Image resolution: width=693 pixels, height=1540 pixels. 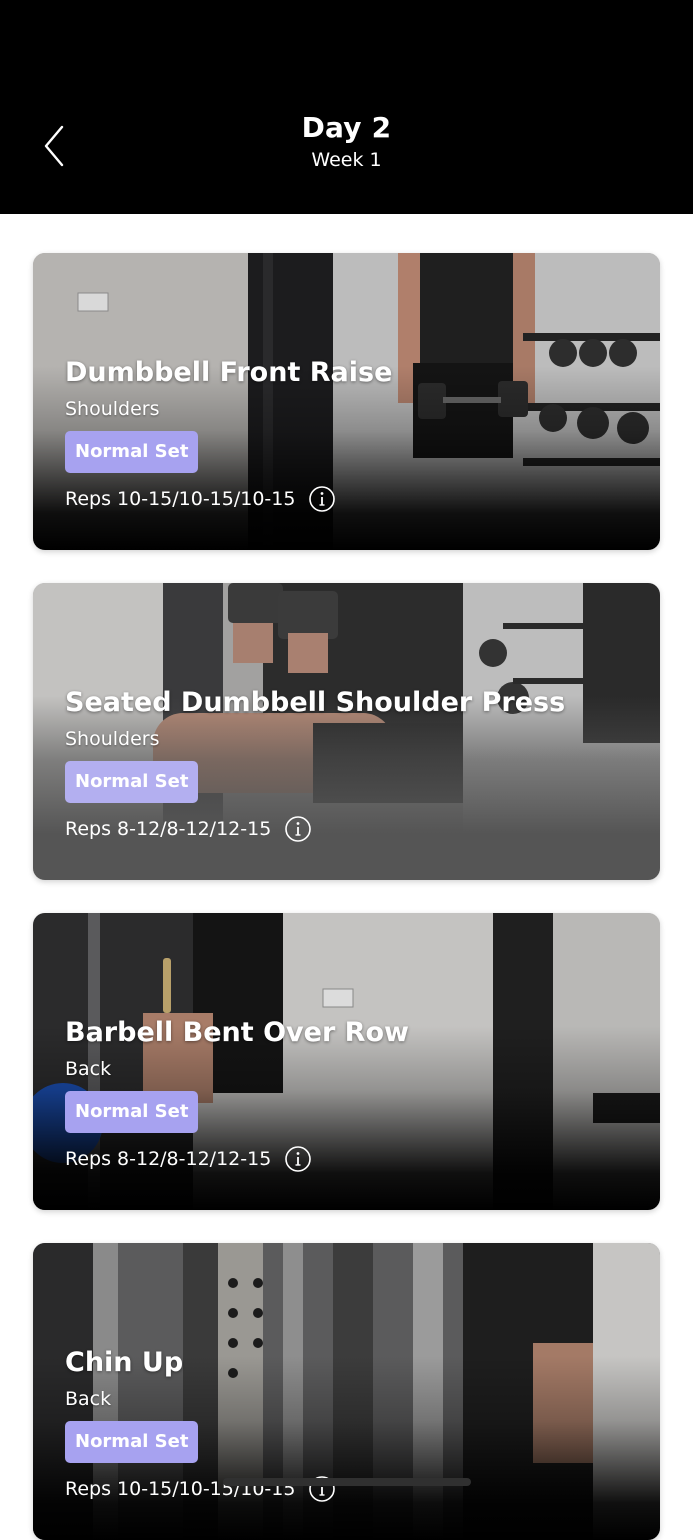 What do you see at coordinates (124, 1362) in the screenshot?
I see `exercise-name: Chin Up` at bounding box center [124, 1362].